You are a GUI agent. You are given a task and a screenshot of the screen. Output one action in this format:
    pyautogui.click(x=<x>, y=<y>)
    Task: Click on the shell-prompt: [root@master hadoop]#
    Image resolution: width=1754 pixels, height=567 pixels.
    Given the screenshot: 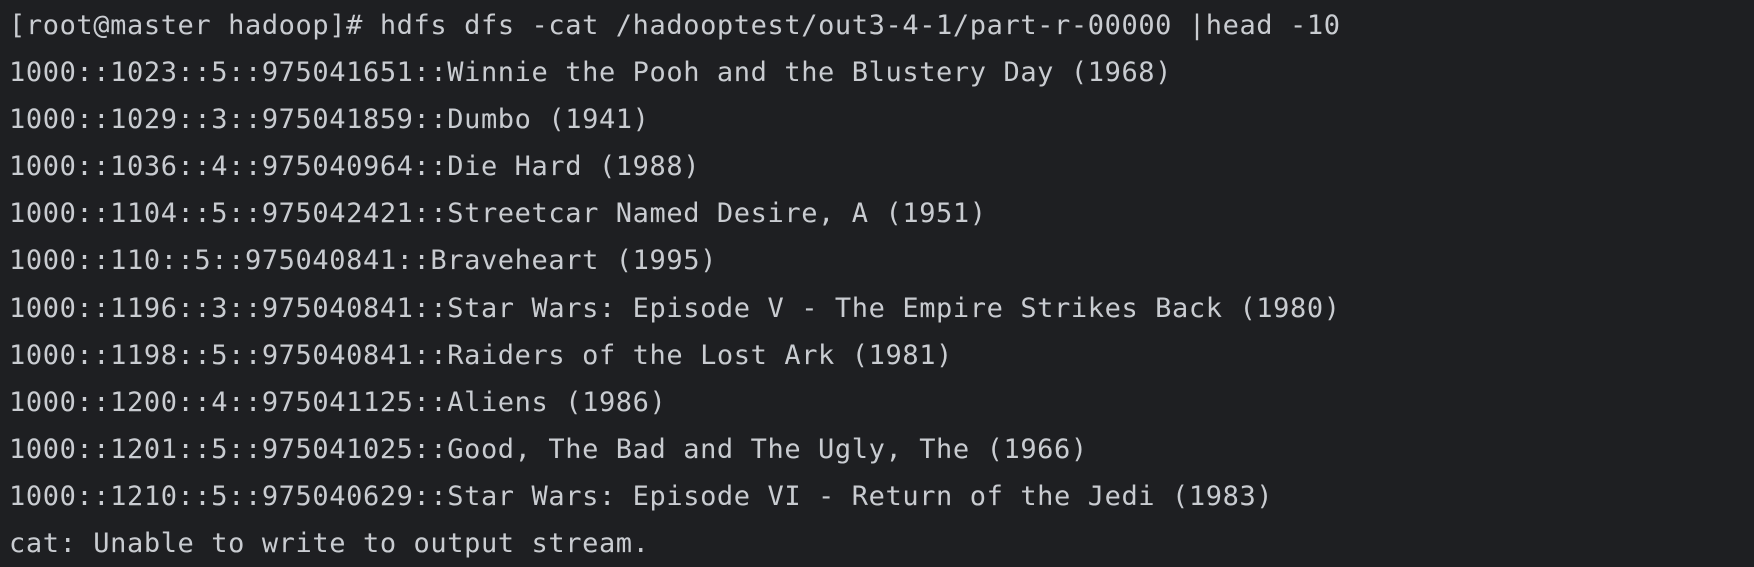 What is the action you would take?
    pyautogui.click(x=194, y=25)
    